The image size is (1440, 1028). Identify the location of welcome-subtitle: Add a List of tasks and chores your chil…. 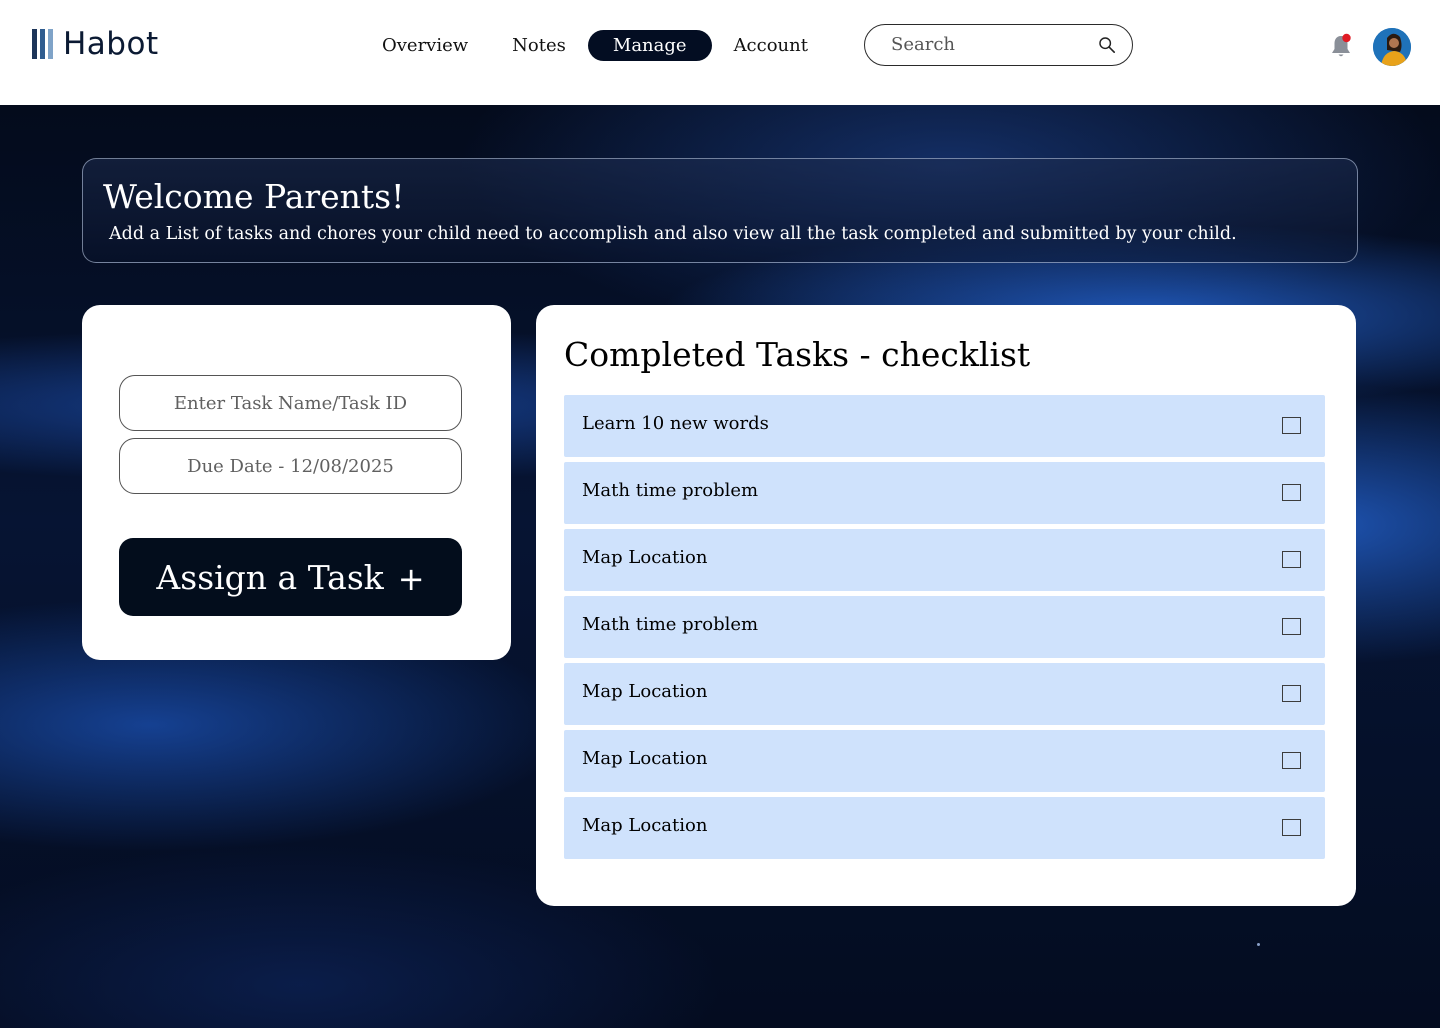
(673, 234).